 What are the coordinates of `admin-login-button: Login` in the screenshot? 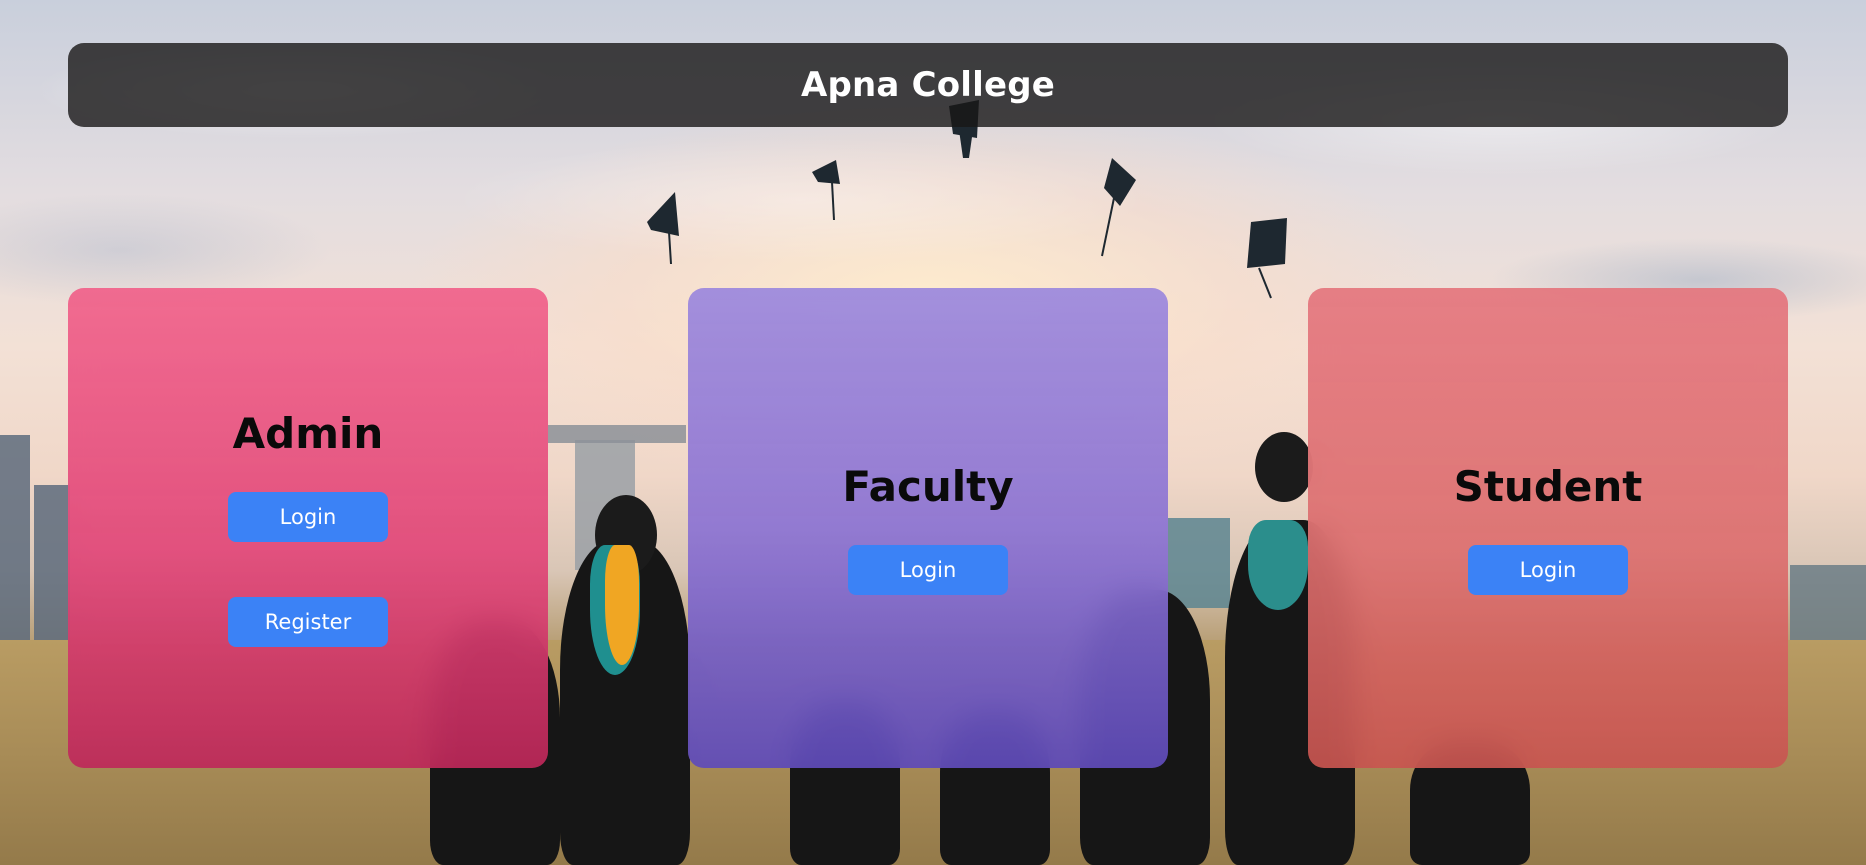 It's located at (308, 517).